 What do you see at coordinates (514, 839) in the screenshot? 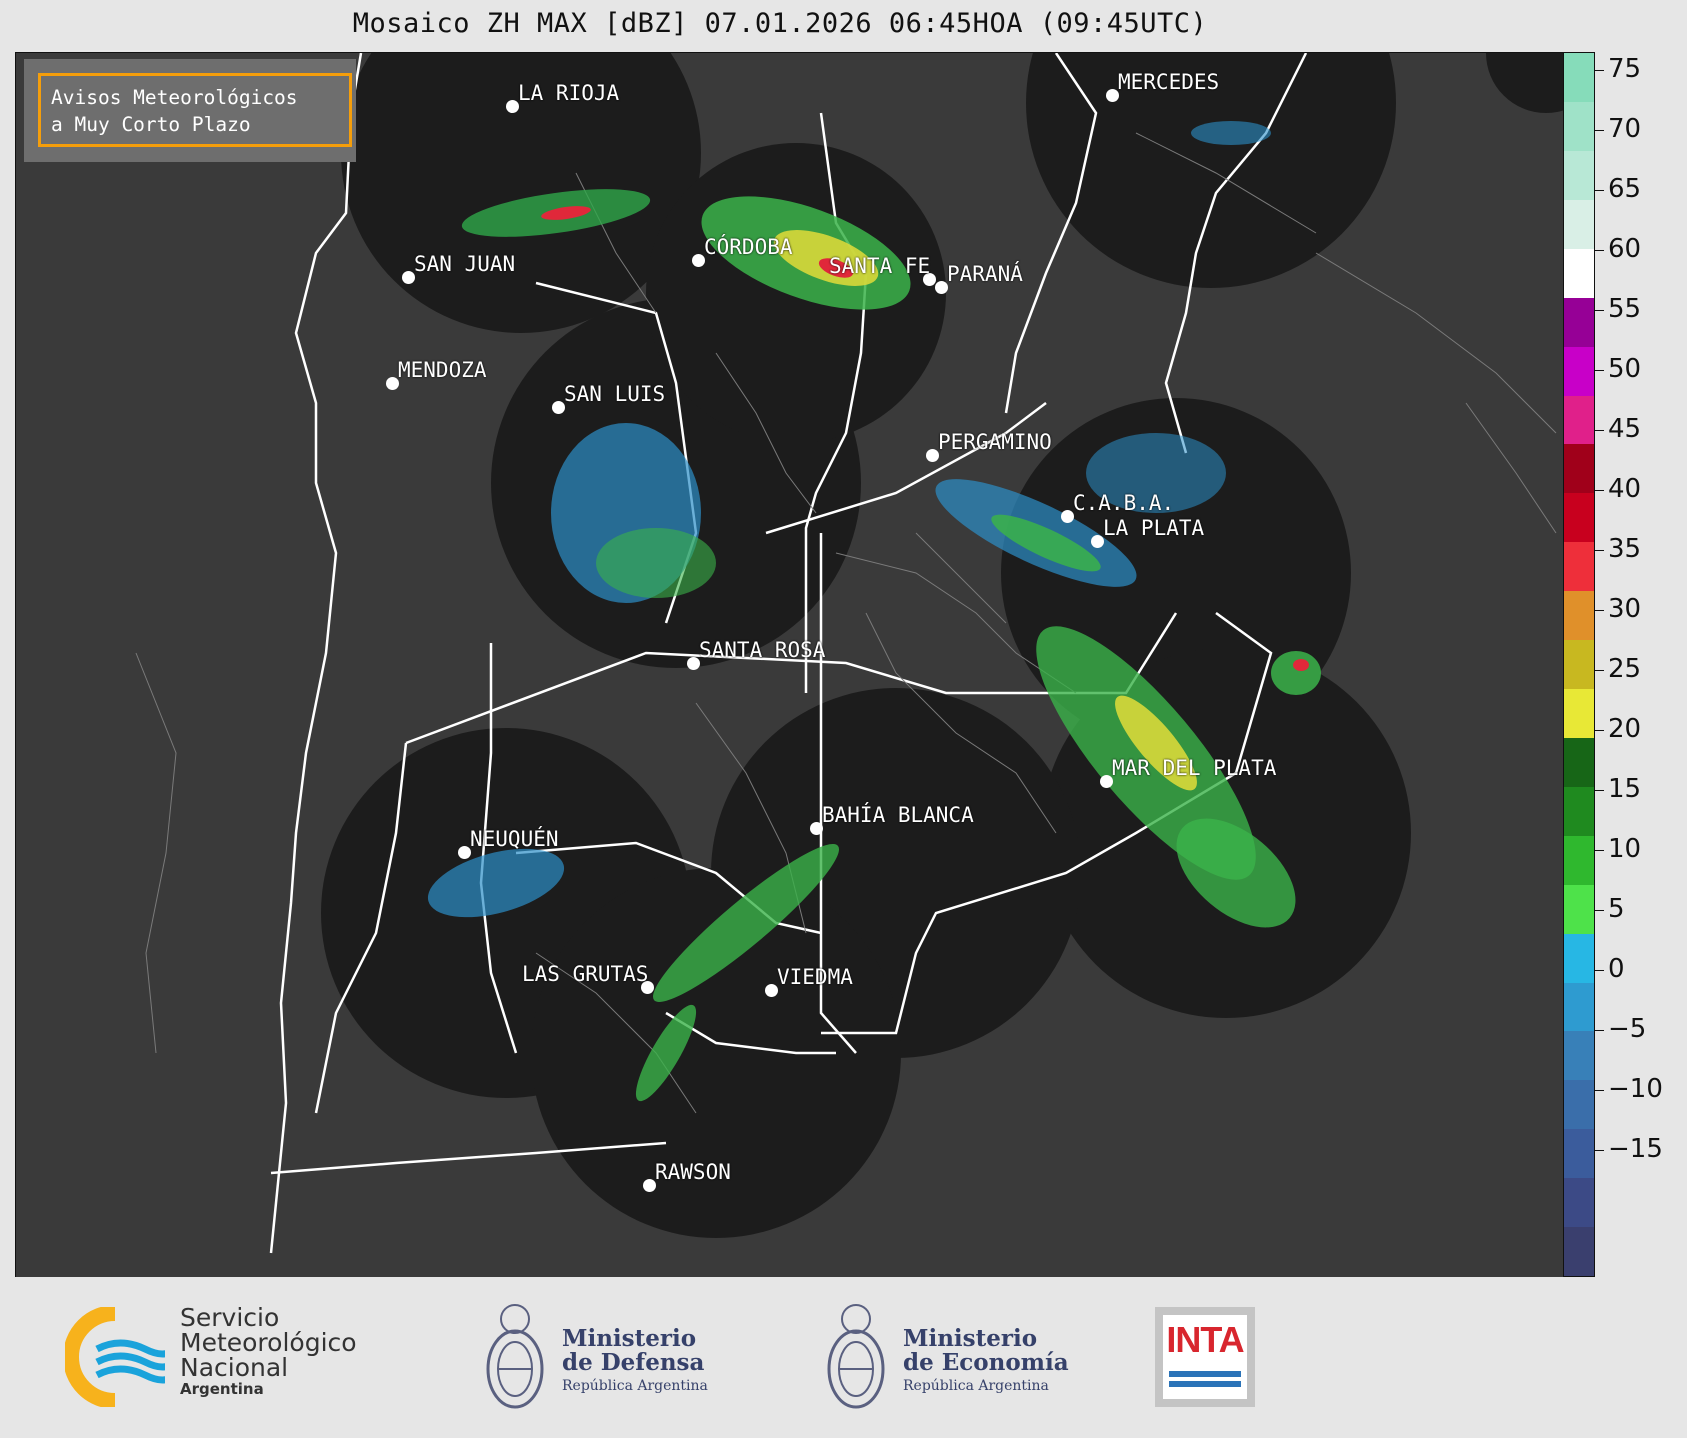
I see `city-label: NEUQUÉN` at bounding box center [514, 839].